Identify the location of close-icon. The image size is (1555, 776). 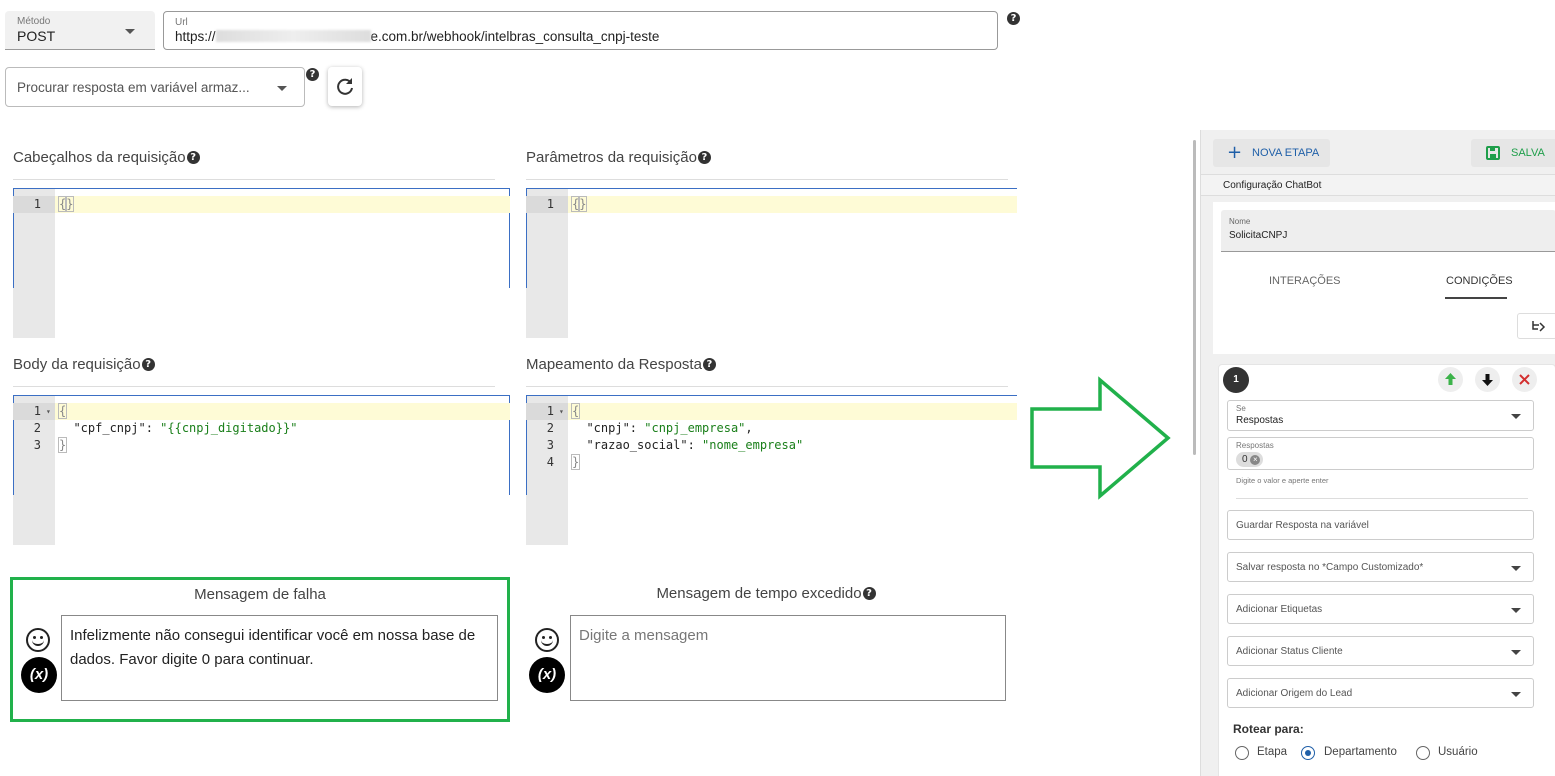
(1524, 379).